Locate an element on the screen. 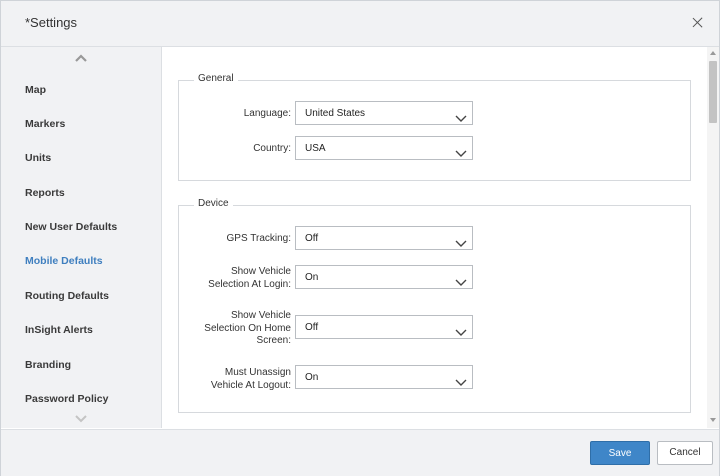 The width and height of the screenshot is (720, 476). save-button: Save is located at coordinates (620, 453).